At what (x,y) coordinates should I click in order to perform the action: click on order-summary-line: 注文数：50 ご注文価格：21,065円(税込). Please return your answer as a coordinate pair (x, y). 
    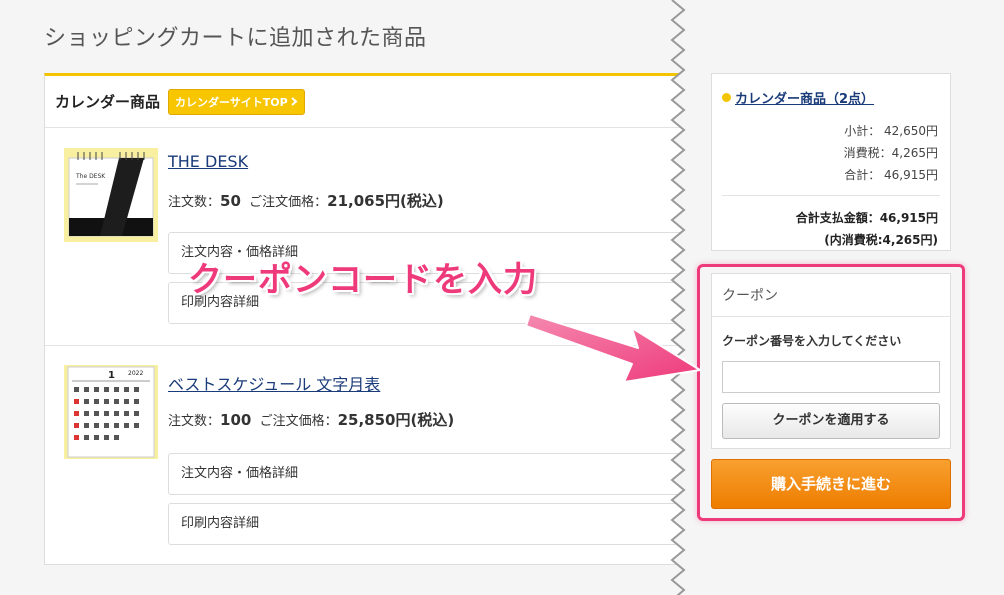
    Looking at the image, I should click on (306, 200).